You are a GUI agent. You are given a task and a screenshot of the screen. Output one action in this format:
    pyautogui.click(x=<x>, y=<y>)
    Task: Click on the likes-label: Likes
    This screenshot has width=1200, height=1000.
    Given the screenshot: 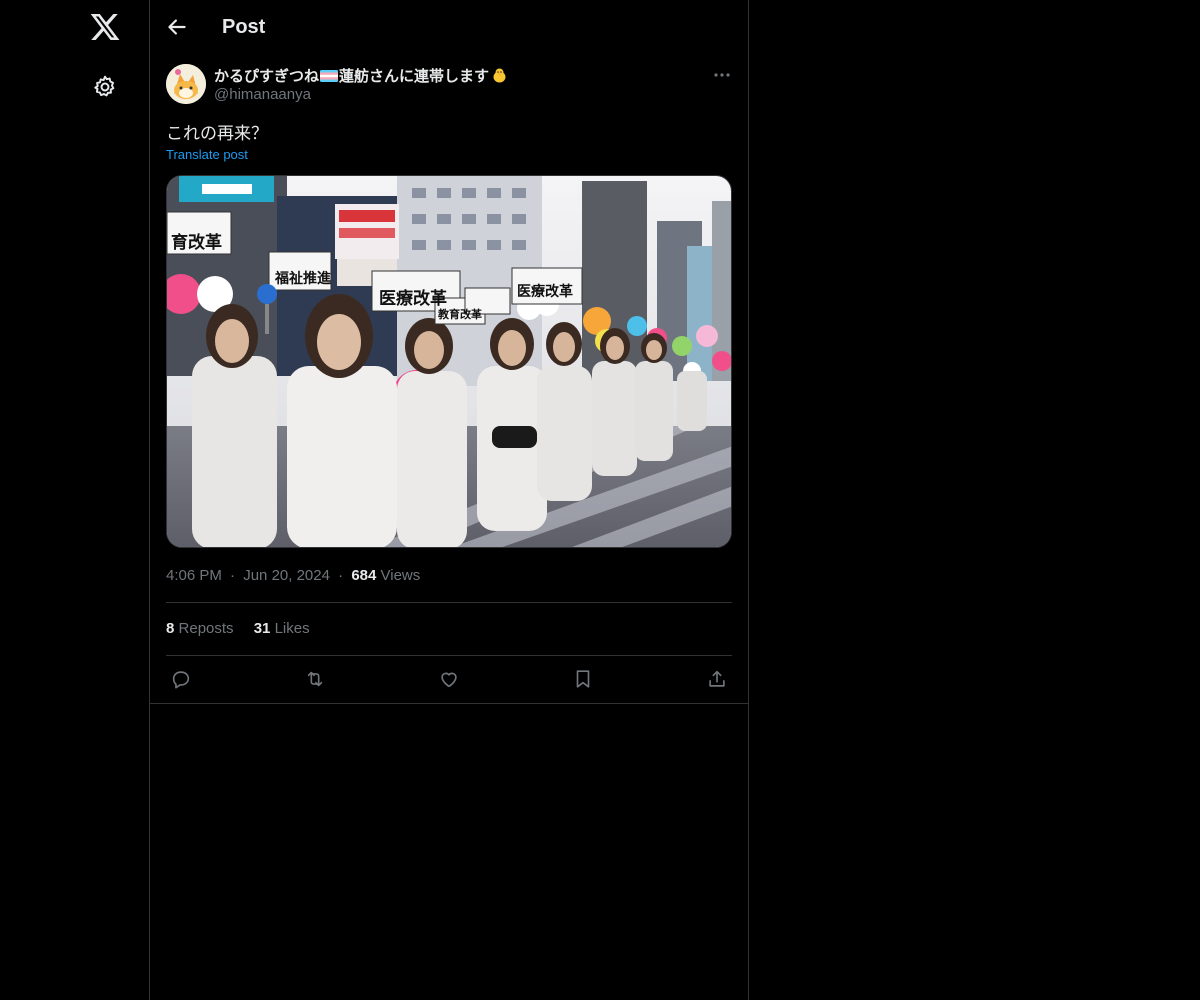 What is the action you would take?
    pyautogui.click(x=292, y=628)
    